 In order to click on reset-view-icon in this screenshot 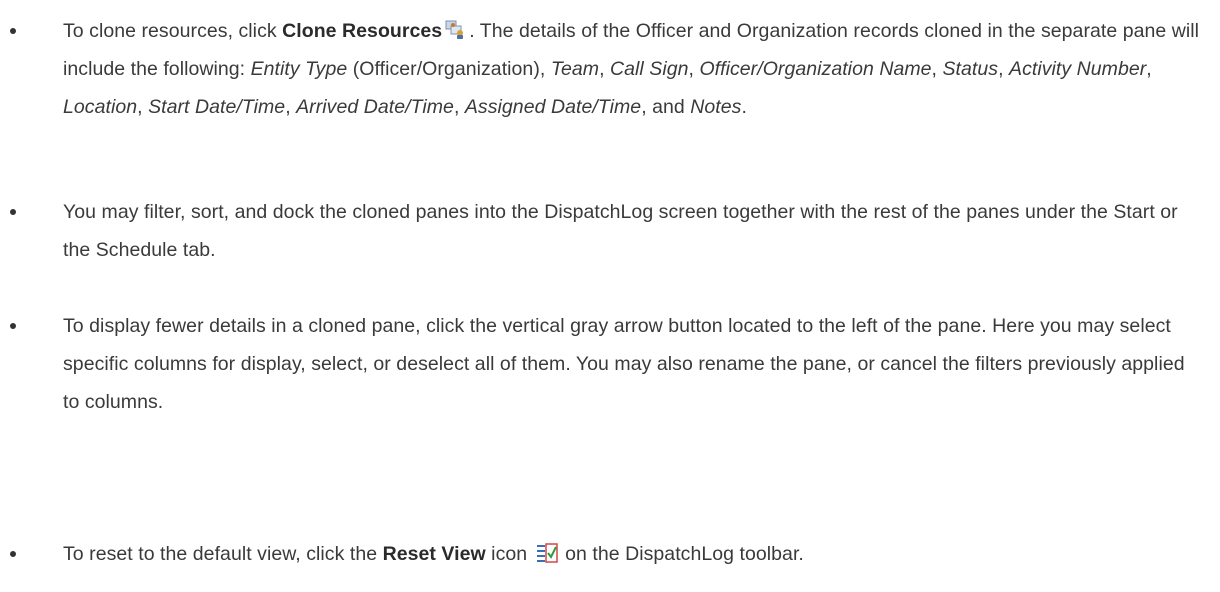, I will do `click(547, 553)`.